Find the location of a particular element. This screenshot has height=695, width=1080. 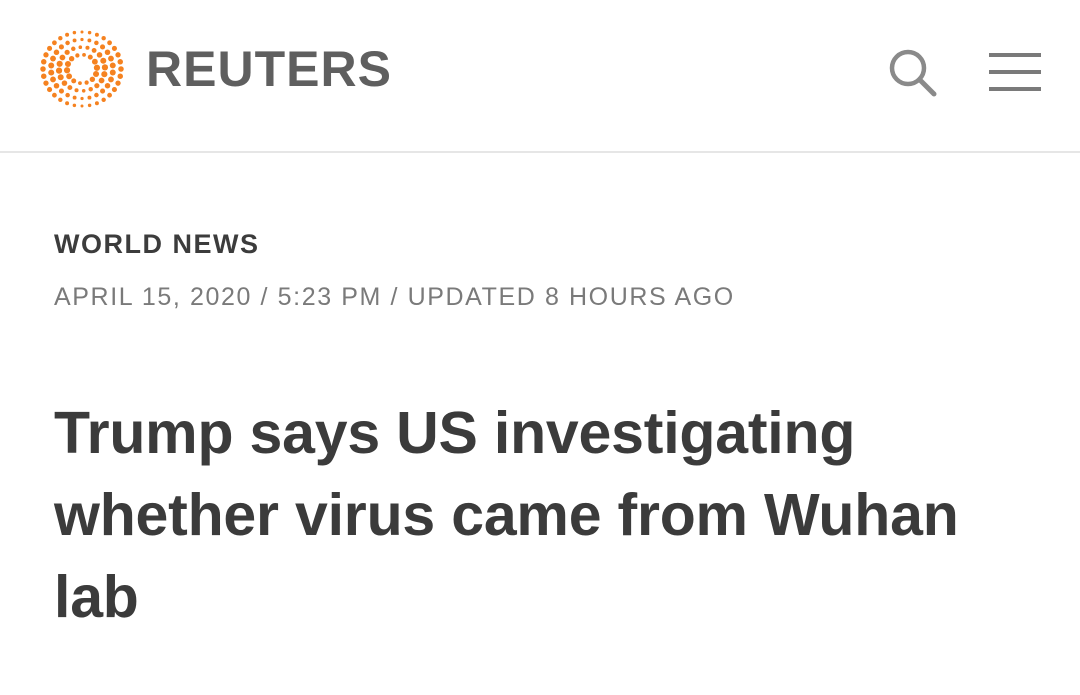

menu-button is located at coordinates (1015, 73).